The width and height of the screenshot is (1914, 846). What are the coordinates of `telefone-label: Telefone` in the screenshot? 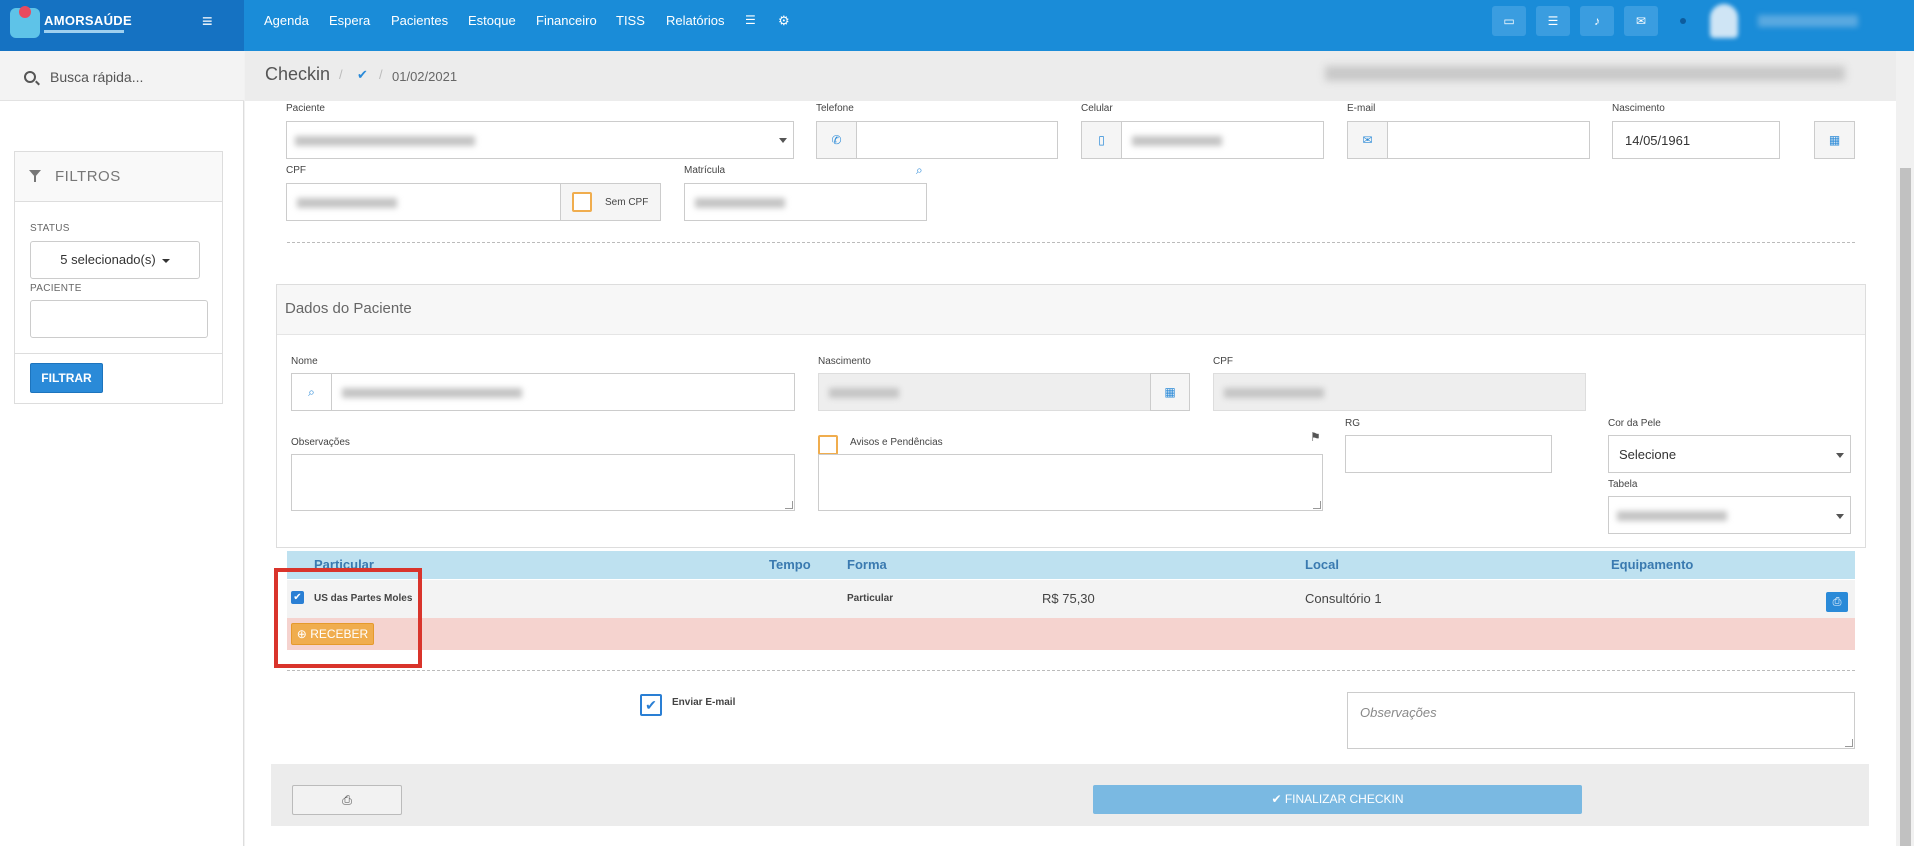 It's located at (835, 108).